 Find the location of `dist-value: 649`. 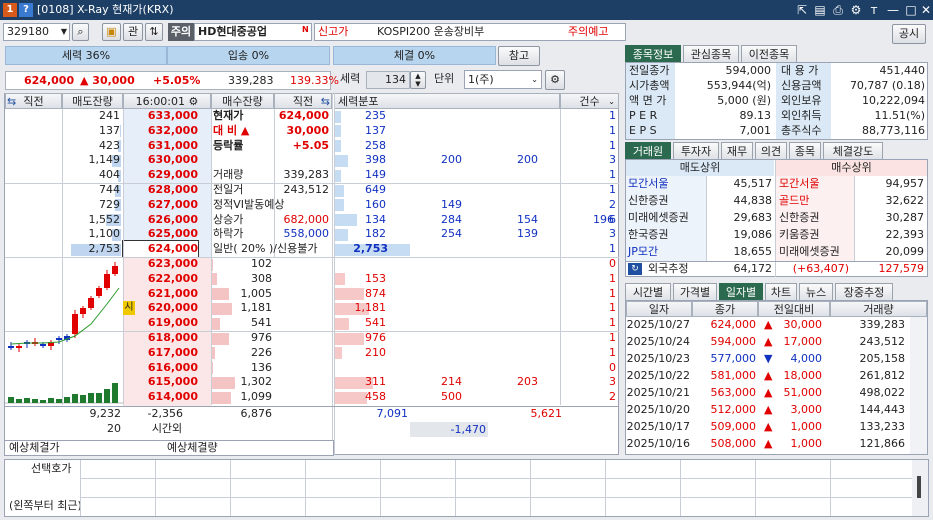

dist-value: 649 is located at coordinates (375, 189).